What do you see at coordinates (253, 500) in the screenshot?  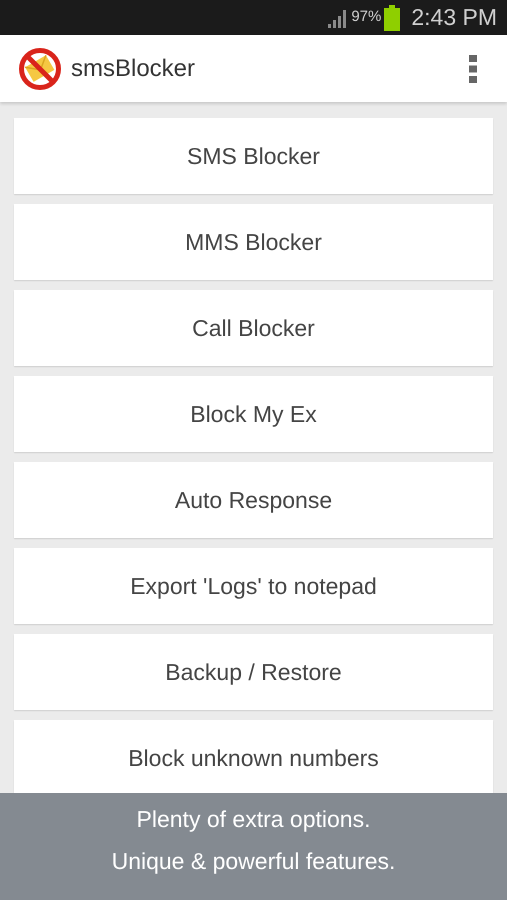 I see `menu-button: Auto Response` at bounding box center [253, 500].